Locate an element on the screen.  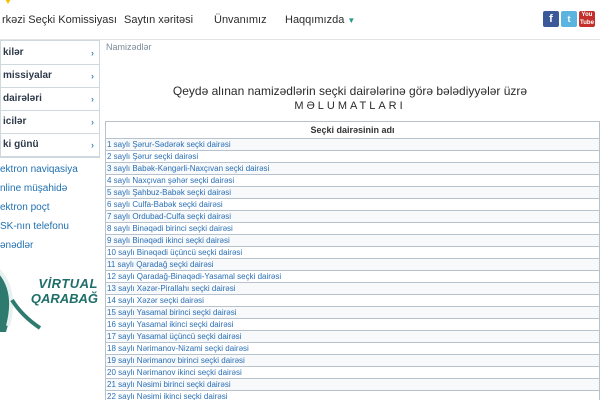
table-row: 2 saylı Şərur seçki dairəsi is located at coordinates (353, 157).